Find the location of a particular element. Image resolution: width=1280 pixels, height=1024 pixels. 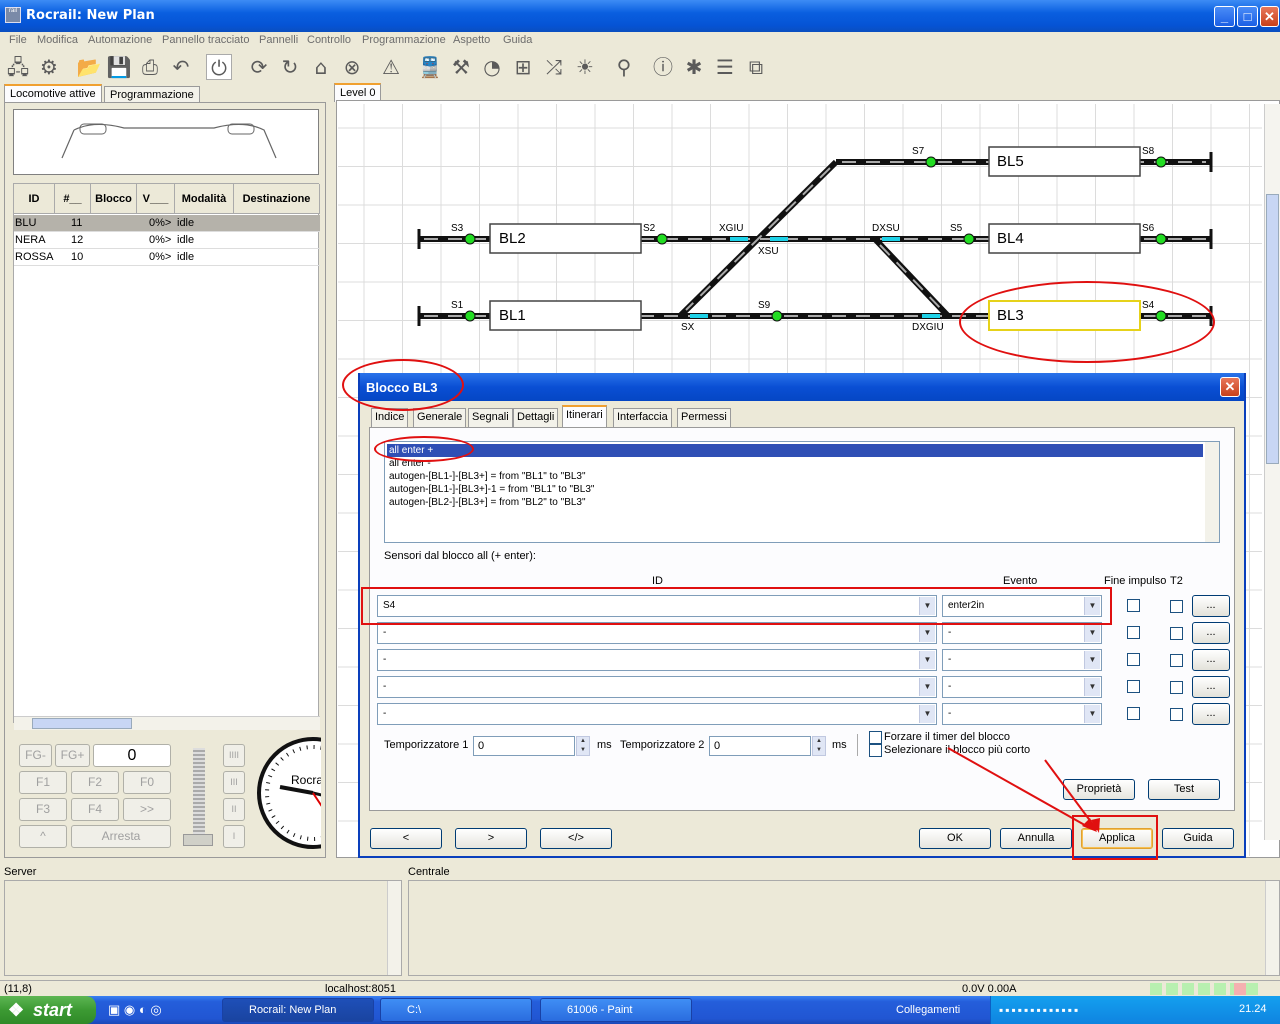

central-log is located at coordinates (844, 928).